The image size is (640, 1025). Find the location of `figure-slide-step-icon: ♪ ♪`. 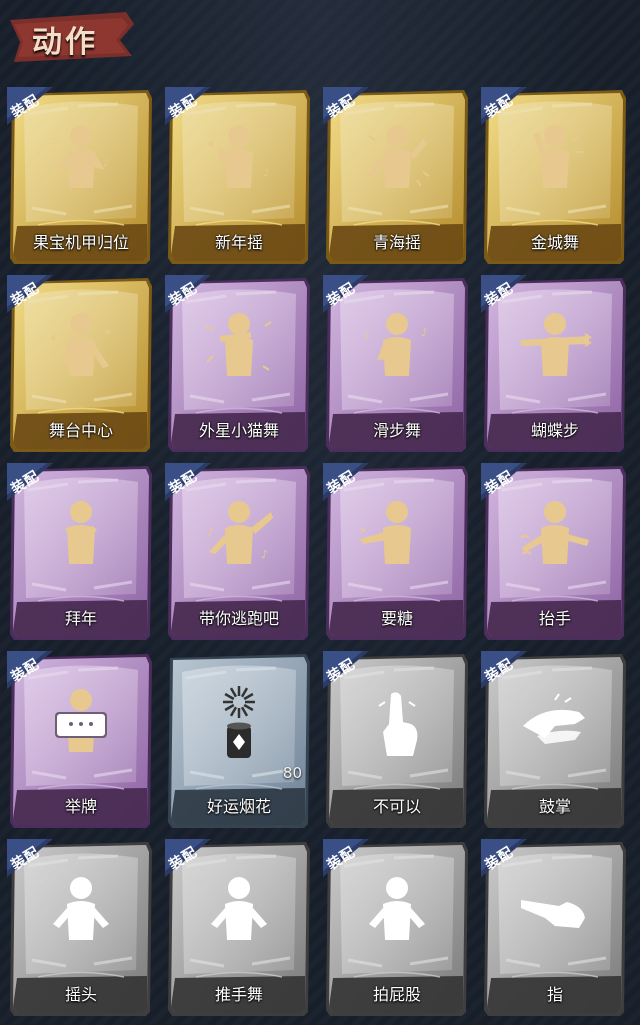

figure-slide-step-icon: ♪ ♪ is located at coordinates (397, 346).